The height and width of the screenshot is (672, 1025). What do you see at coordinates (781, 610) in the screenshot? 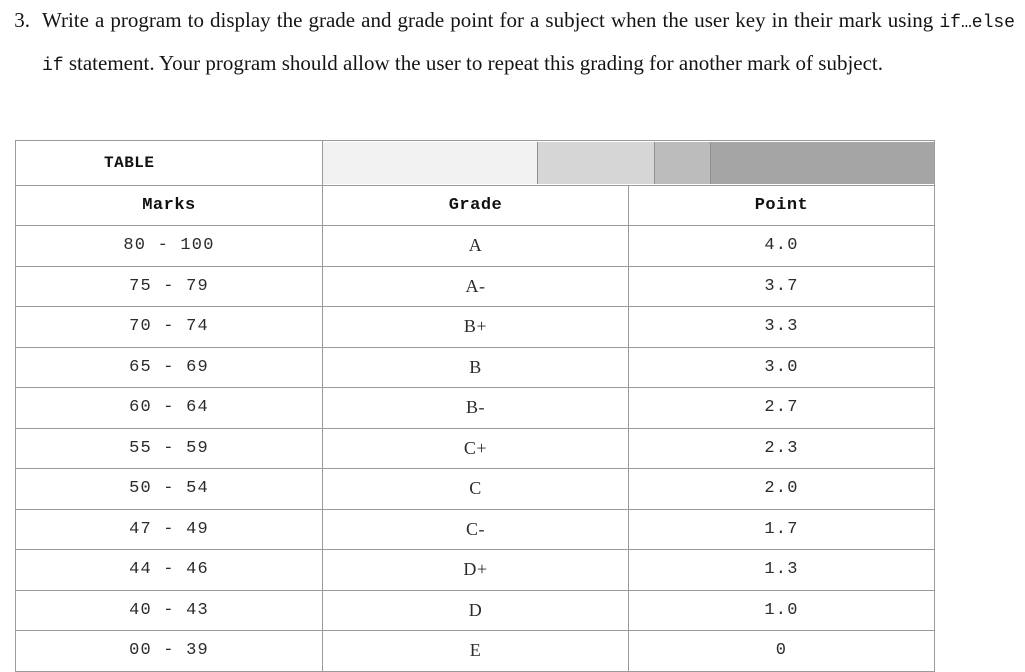
I see `cell-point: 1.0` at bounding box center [781, 610].